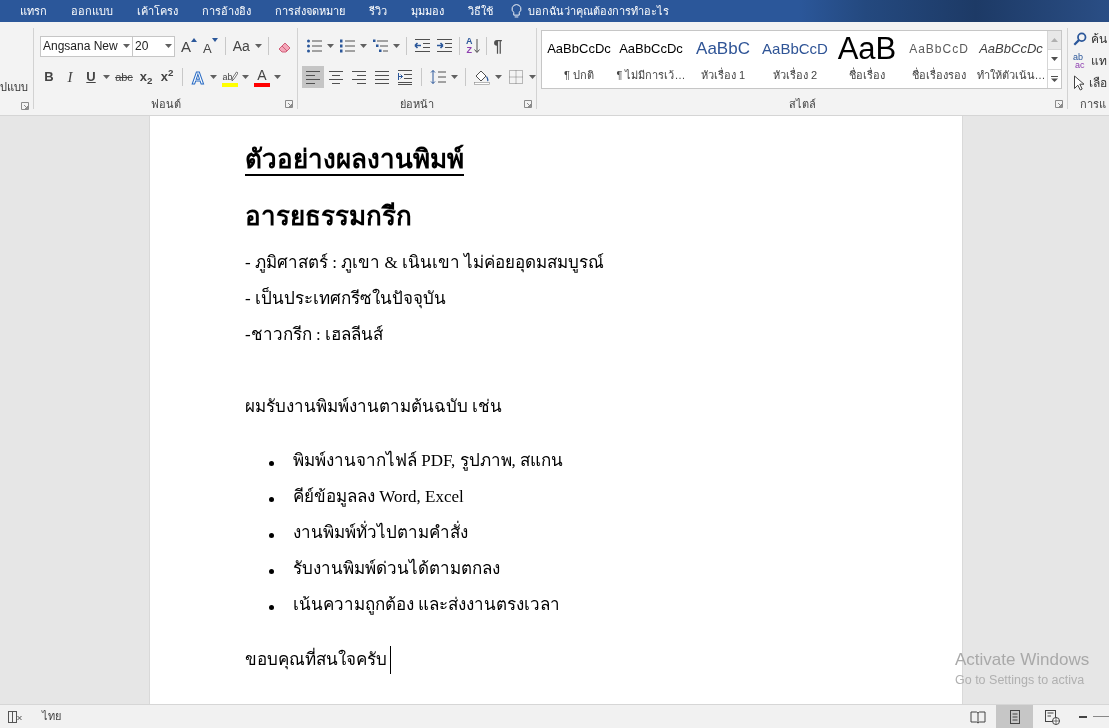 Image resolution: width=1109 pixels, height=728 pixels. Describe the element at coordinates (167, 77) in the screenshot. I see `superscript-button: x$^{2}$` at that location.